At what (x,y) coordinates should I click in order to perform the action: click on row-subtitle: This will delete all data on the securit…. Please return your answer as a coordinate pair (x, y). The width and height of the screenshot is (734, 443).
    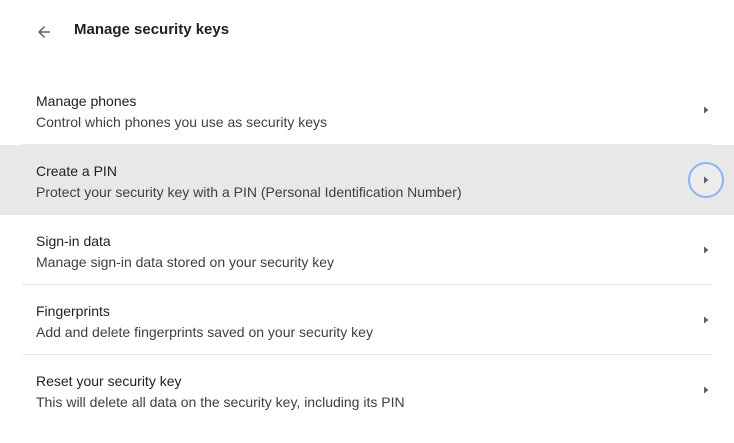
    Looking at the image, I should click on (220, 402).